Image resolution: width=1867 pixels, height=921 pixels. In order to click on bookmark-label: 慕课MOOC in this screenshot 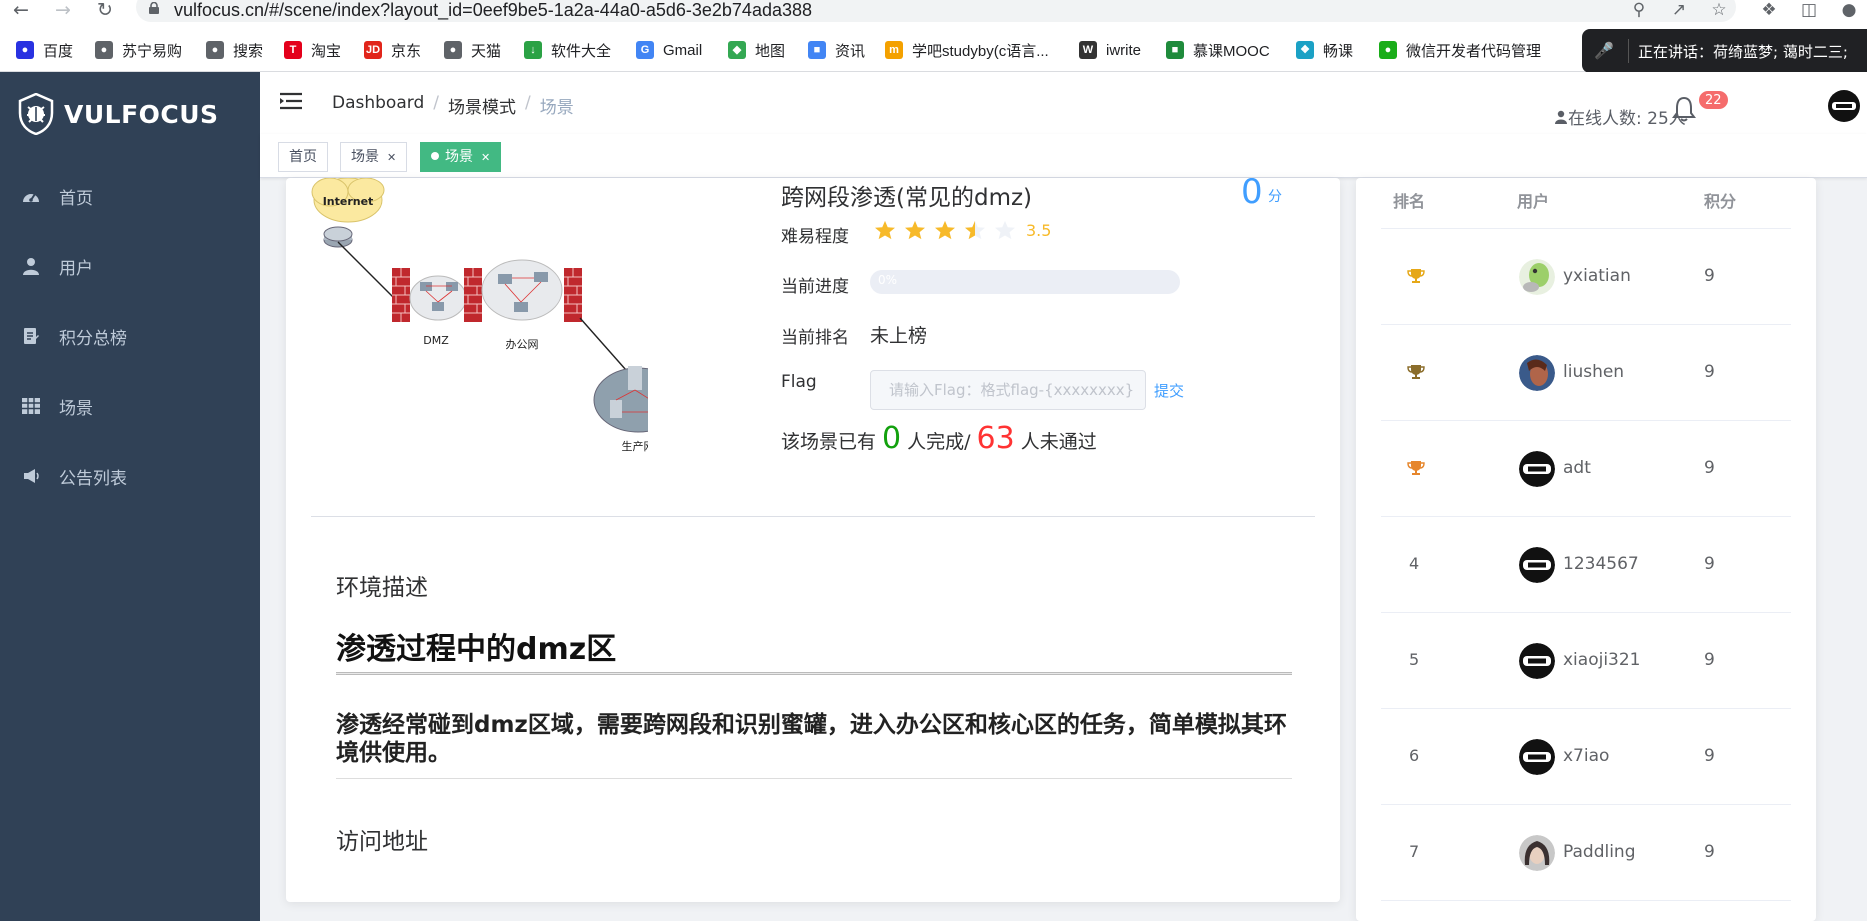, I will do `click(1231, 51)`.